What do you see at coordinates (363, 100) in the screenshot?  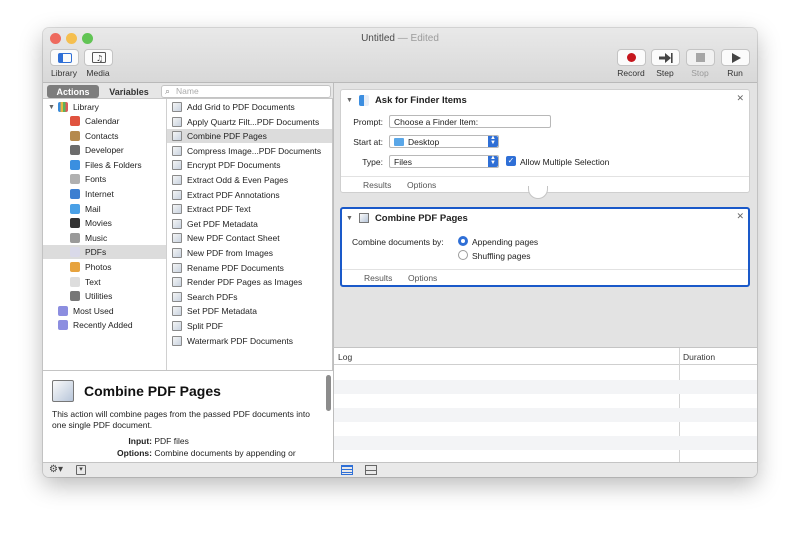 I see `finder-items-icon` at bounding box center [363, 100].